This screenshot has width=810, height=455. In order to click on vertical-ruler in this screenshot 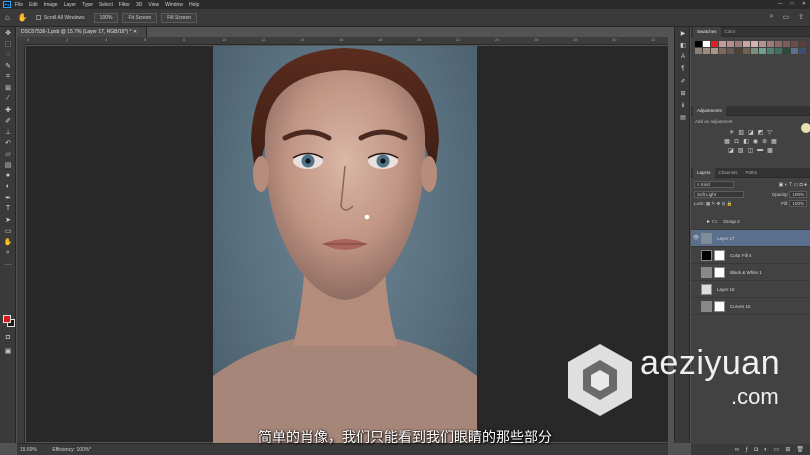, I will do `click(21, 244)`.